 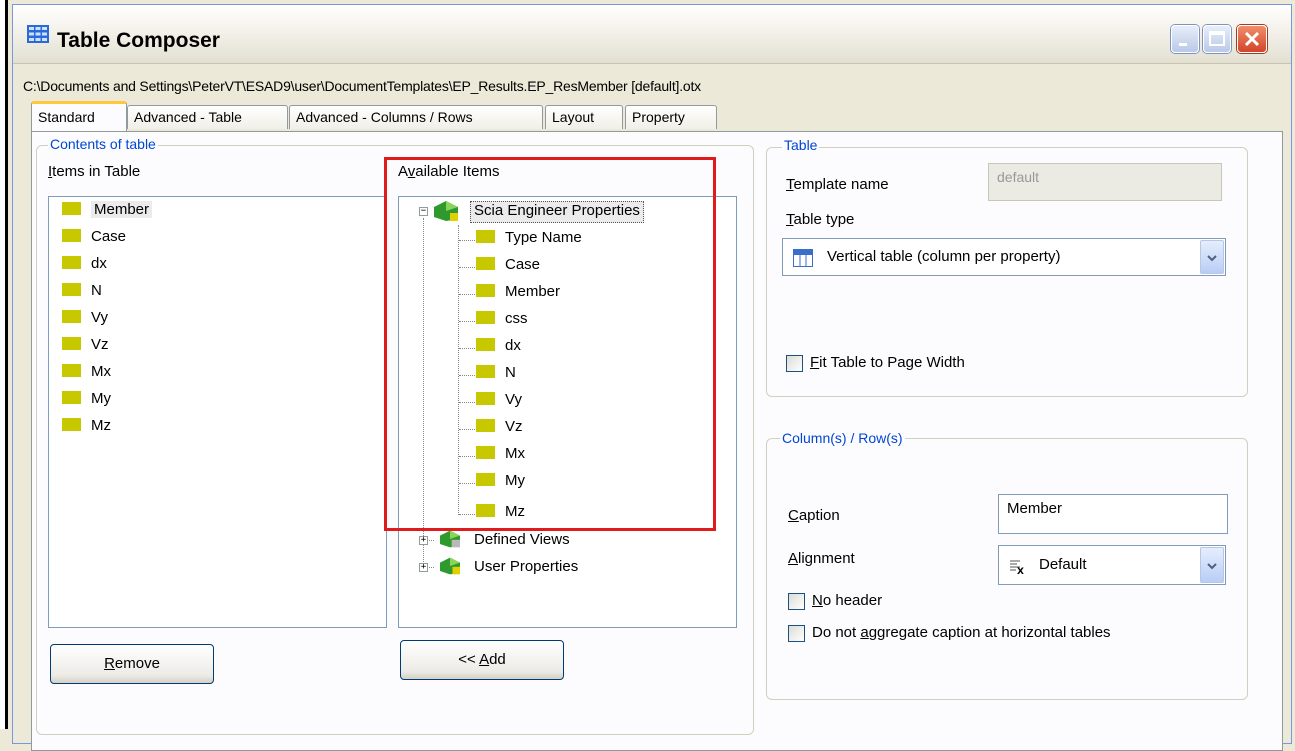 I want to click on template-name-label: Template name, so click(x=837, y=184).